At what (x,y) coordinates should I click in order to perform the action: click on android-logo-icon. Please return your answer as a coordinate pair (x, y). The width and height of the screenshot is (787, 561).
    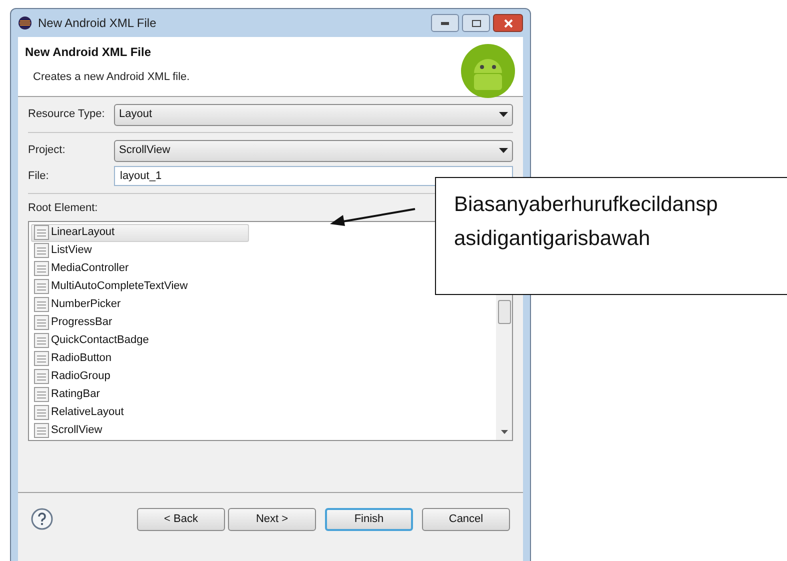
    Looking at the image, I should click on (488, 71).